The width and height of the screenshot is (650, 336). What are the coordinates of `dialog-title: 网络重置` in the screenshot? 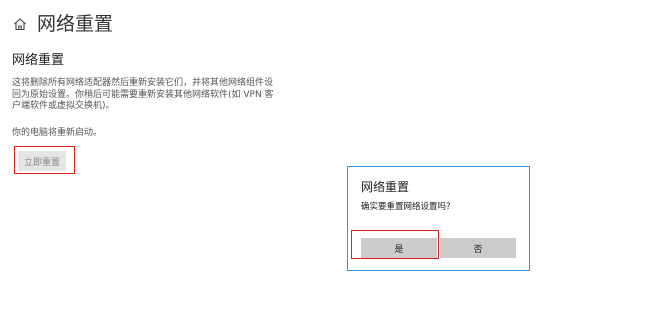 It's located at (385, 187).